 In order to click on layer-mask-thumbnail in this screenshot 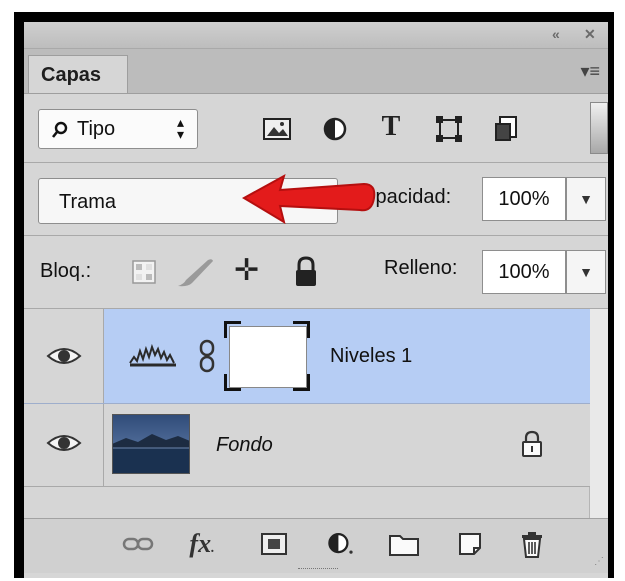, I will do `click(267, 356)`.